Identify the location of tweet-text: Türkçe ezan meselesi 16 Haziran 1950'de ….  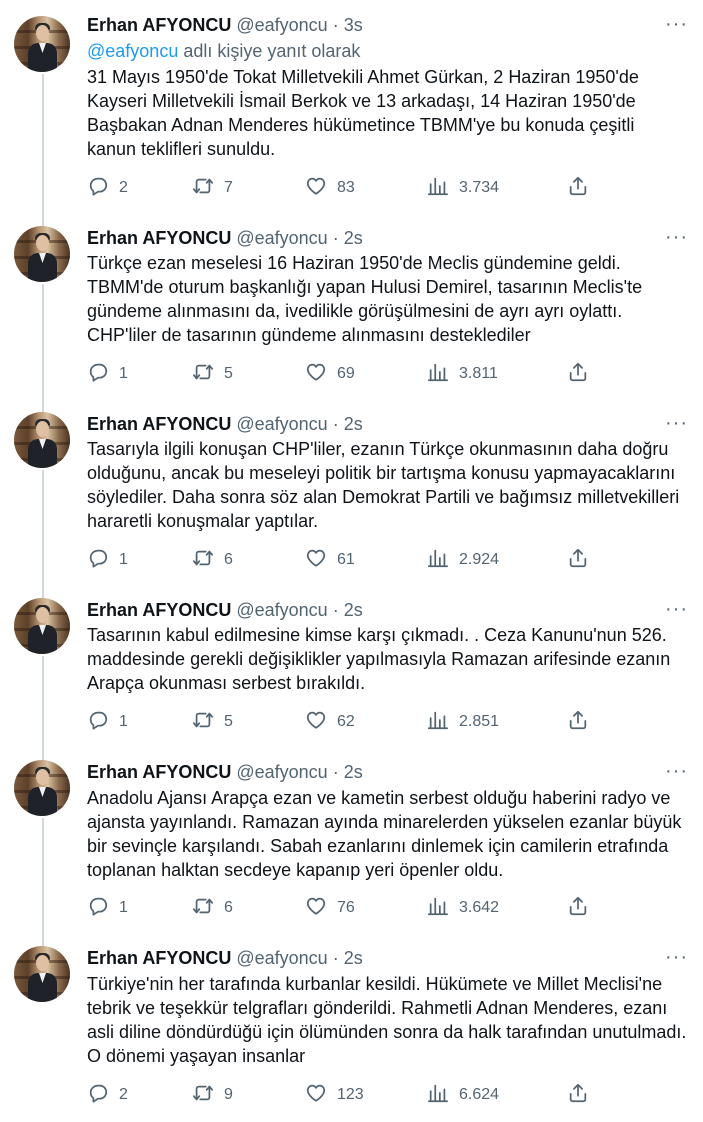
(365, 299).